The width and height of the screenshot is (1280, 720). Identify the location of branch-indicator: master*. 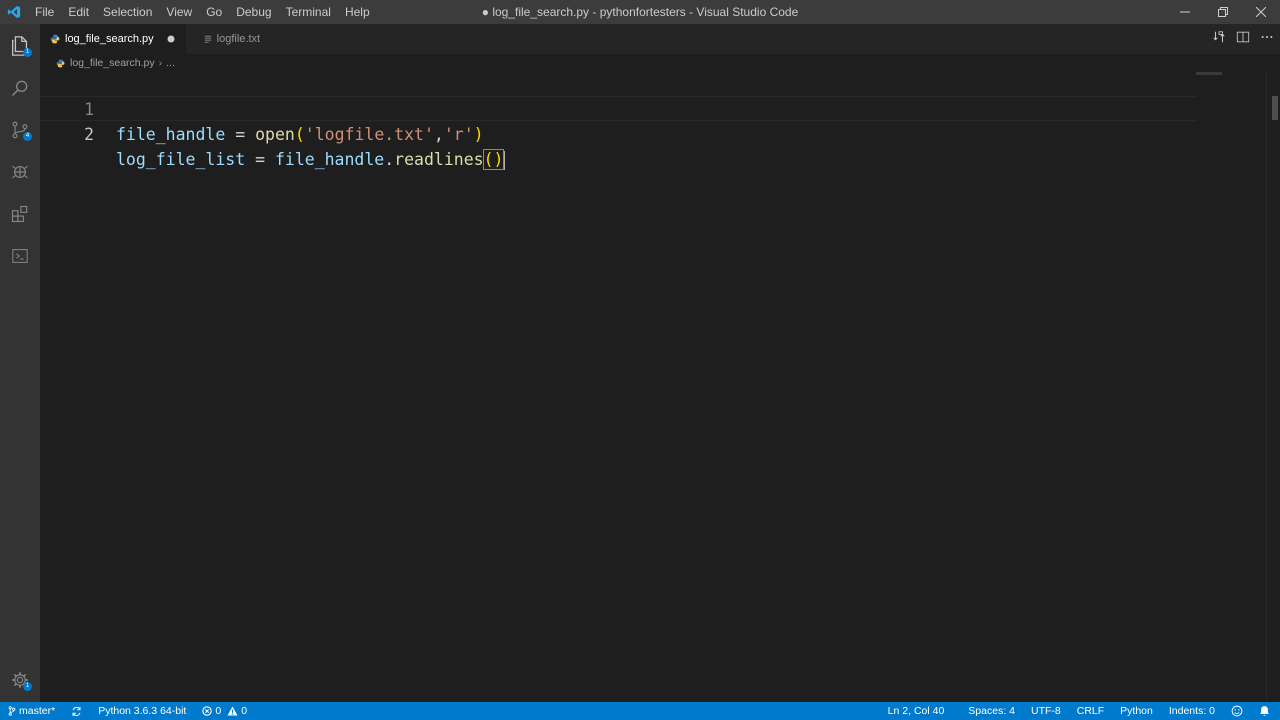
(31, 711).